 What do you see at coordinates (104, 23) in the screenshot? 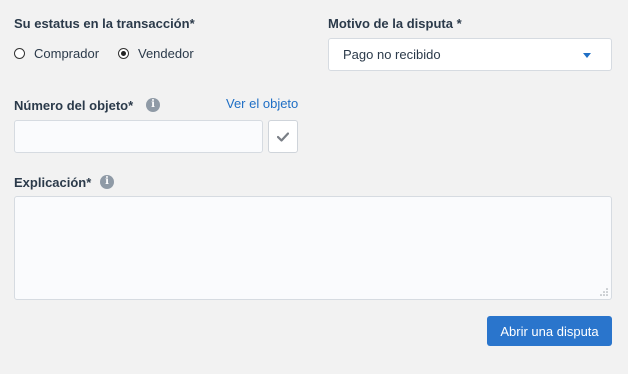
I see `status-label: Su estatus en la transacción*` at bounding box center [104, 23].